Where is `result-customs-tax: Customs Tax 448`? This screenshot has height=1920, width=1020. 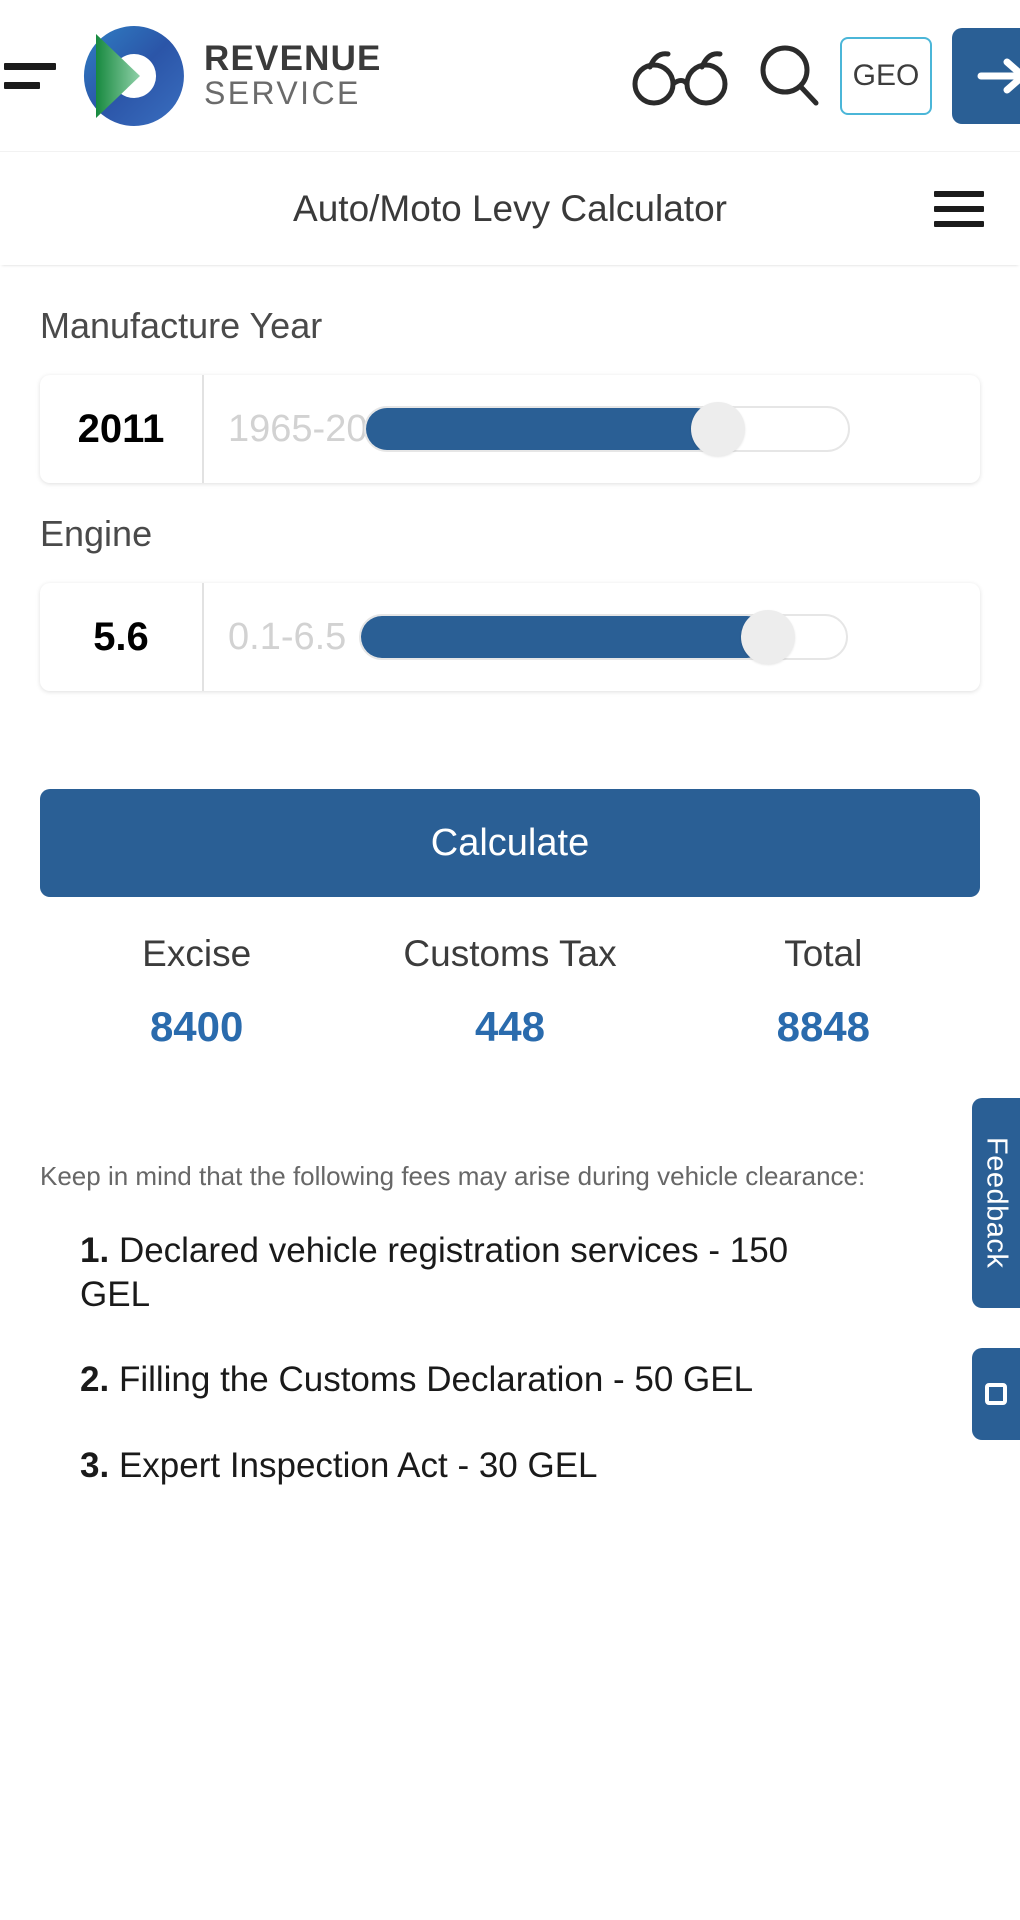 result-customs-tax: Customs Tax 448 is located at coordinates (509, 992).